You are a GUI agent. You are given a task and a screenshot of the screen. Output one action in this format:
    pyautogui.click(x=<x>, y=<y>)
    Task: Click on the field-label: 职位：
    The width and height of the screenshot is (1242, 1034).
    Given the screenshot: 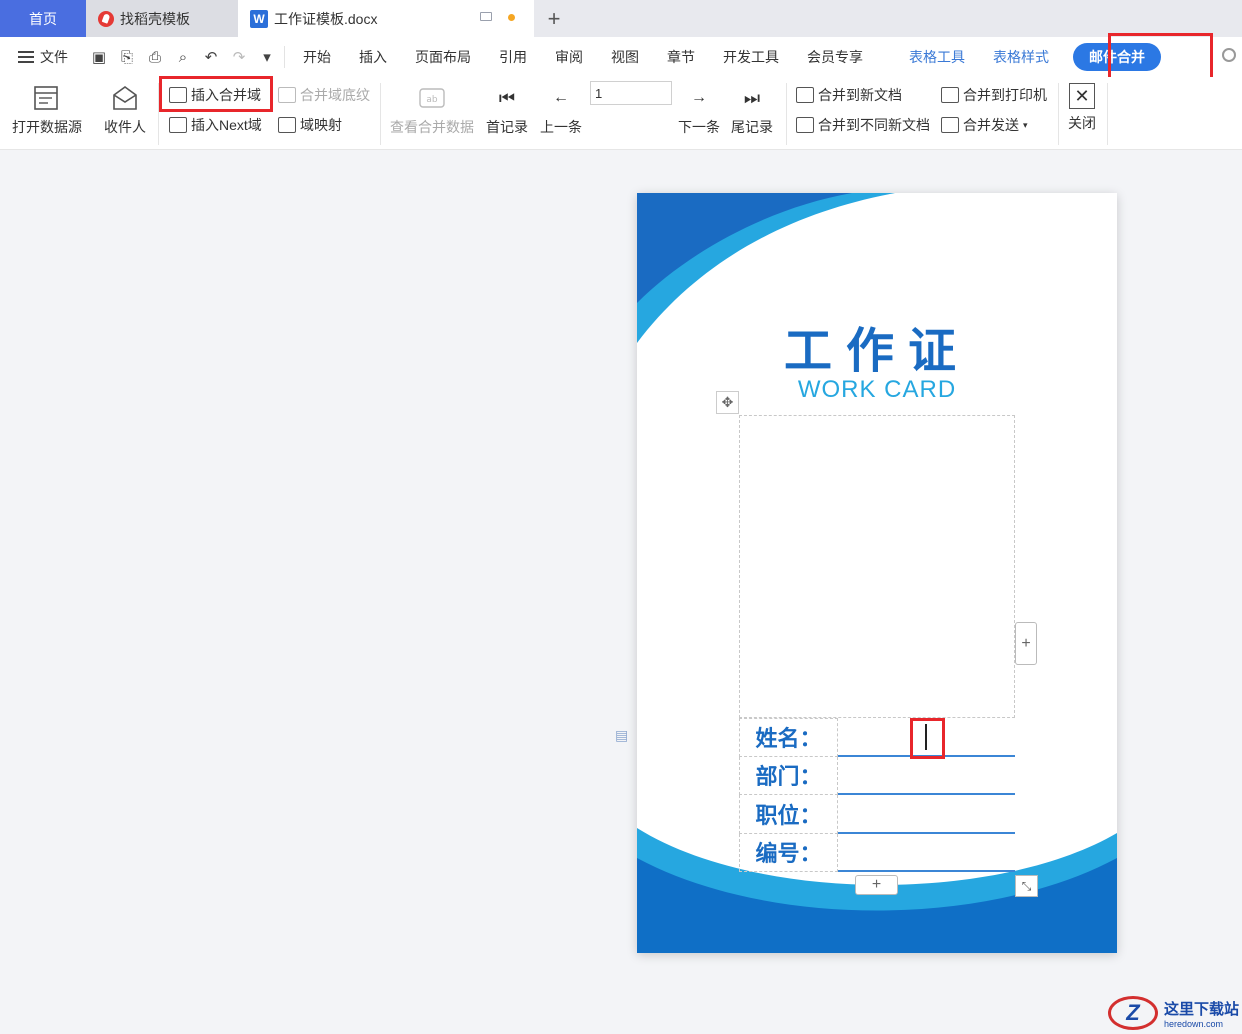 What is the action you would take?
    pyautogui.click(x=788, y=814)
    